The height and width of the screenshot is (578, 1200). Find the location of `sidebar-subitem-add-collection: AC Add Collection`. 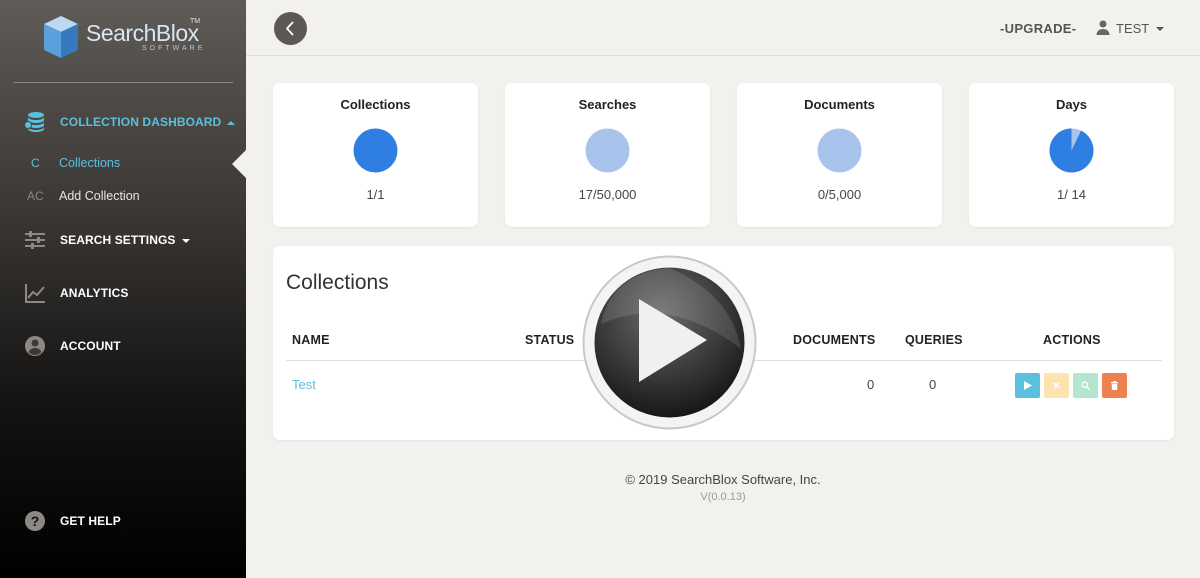

sidebar-subitem-add-collection: AC Add Collection is located at coordinates (115, 196).